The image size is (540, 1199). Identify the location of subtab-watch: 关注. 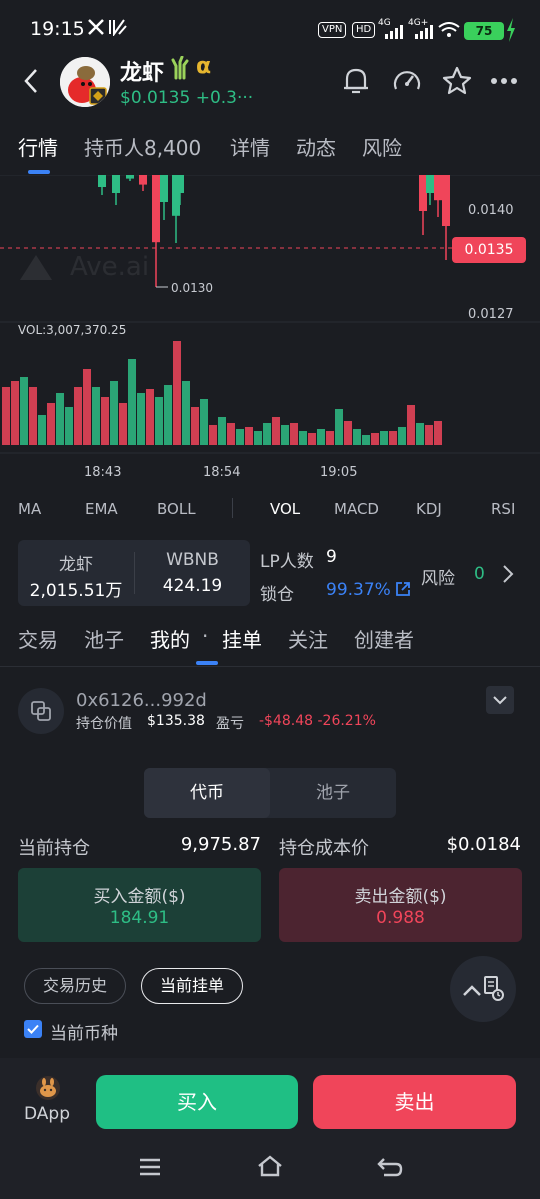
(308, 638).